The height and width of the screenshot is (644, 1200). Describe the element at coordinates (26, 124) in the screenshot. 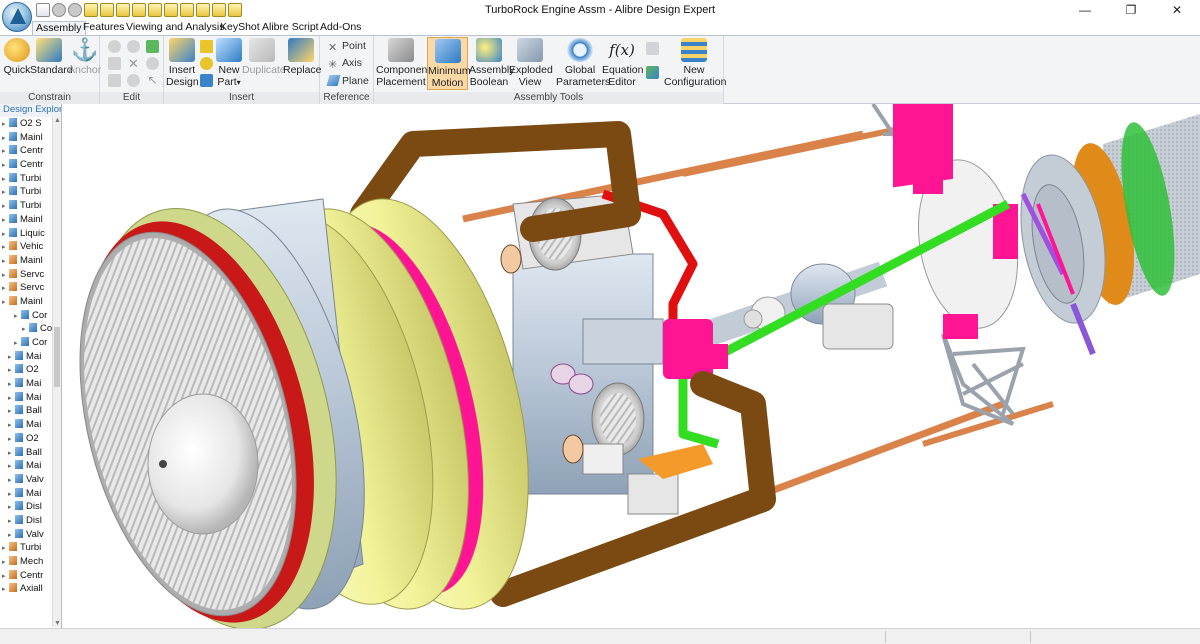

I see `explorer-tree-node: ▸ O2 S` at that location.